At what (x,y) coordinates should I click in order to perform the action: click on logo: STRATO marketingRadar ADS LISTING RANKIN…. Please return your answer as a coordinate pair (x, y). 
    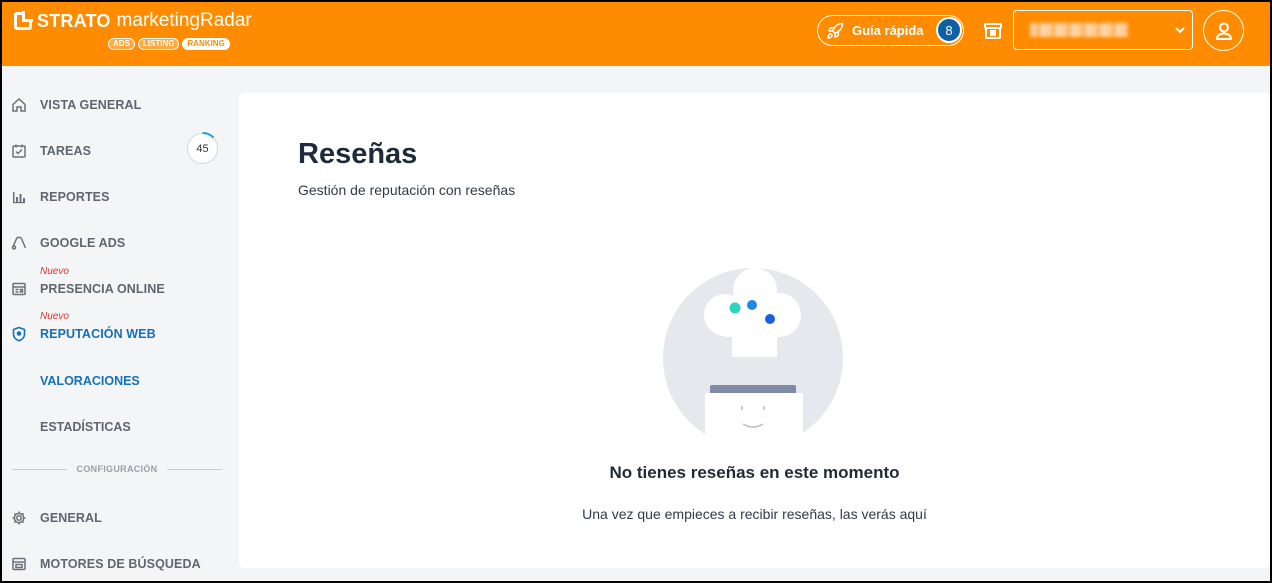
    Looking at the image, I should click on (133, 30).